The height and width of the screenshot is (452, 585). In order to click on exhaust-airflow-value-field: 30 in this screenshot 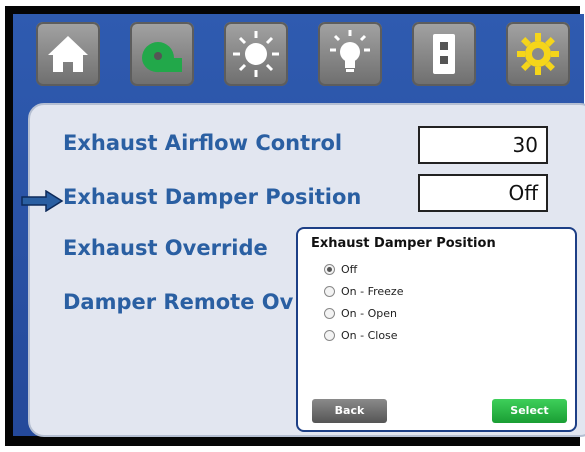, I will do `click(483, 145)`.